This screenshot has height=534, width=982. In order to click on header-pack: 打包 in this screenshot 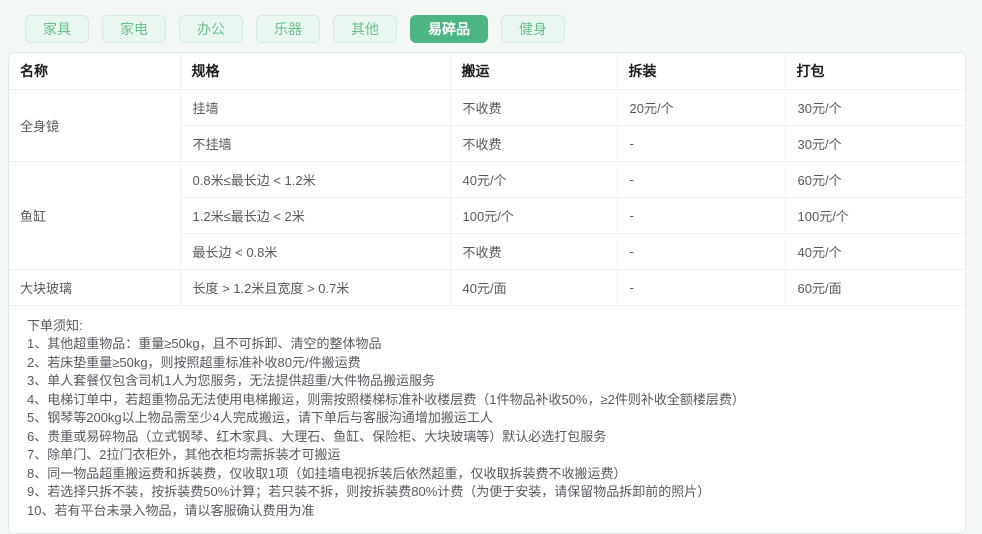, I will do `click(874, 71)`.